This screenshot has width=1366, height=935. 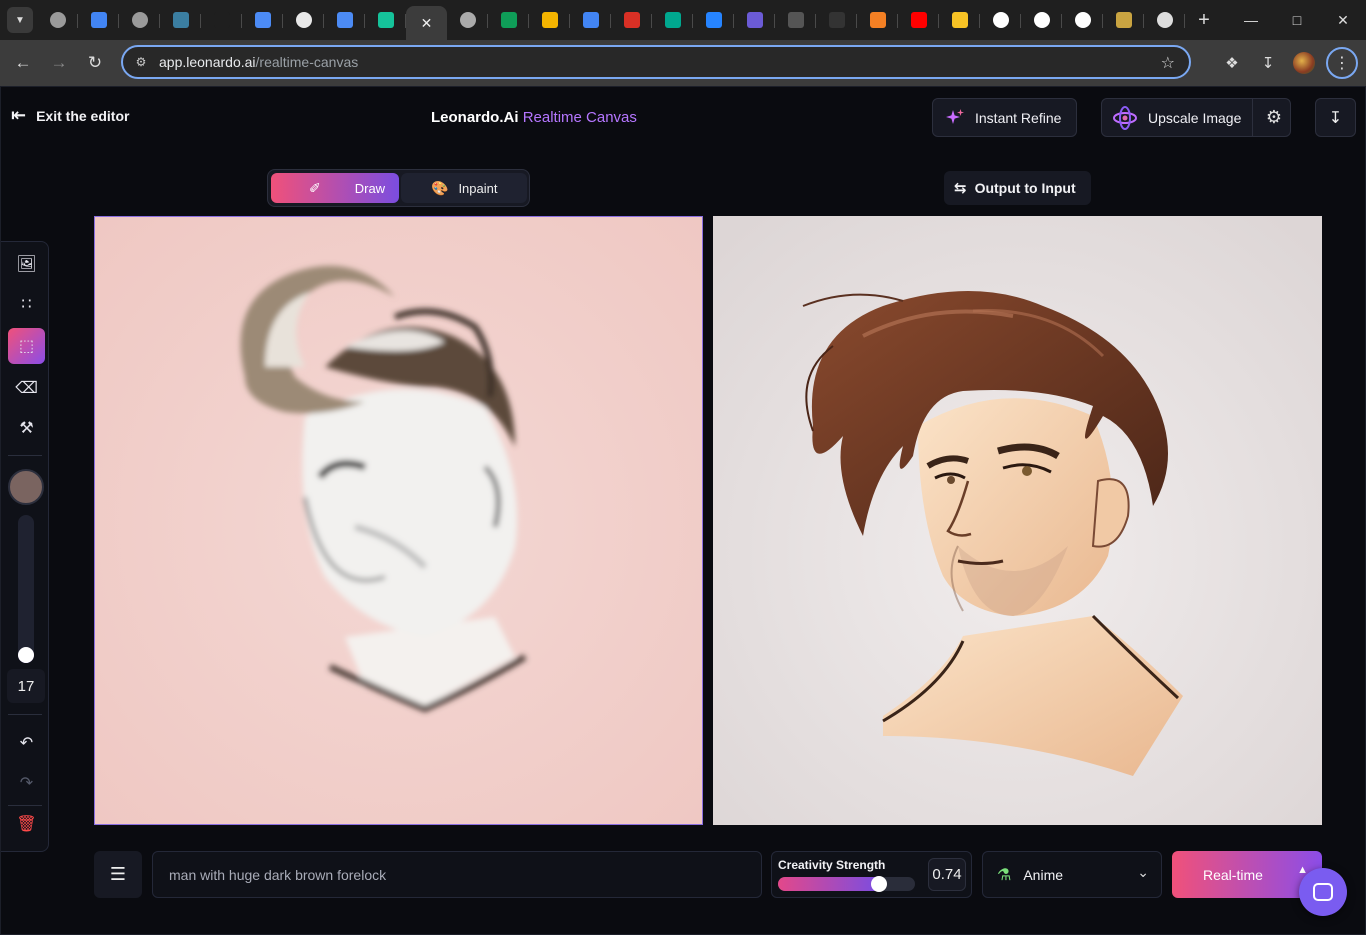 I want to click on download-icon: ↧, so click(x=1335, y=118).